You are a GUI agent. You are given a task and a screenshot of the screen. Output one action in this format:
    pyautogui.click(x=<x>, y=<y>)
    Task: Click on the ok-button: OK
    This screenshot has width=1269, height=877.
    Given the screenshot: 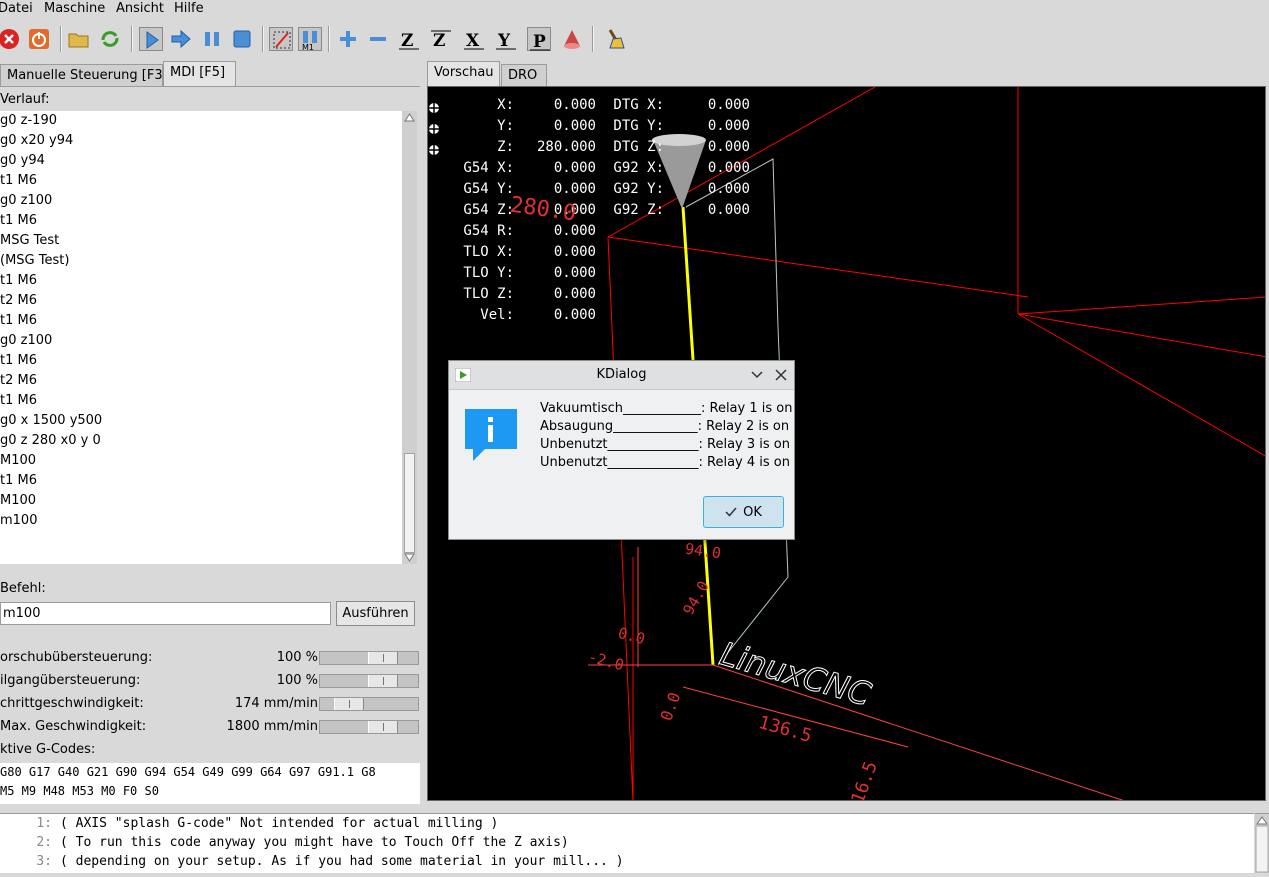 What is the action you would take?
    pyautogui.click(x=743, y=512)
    